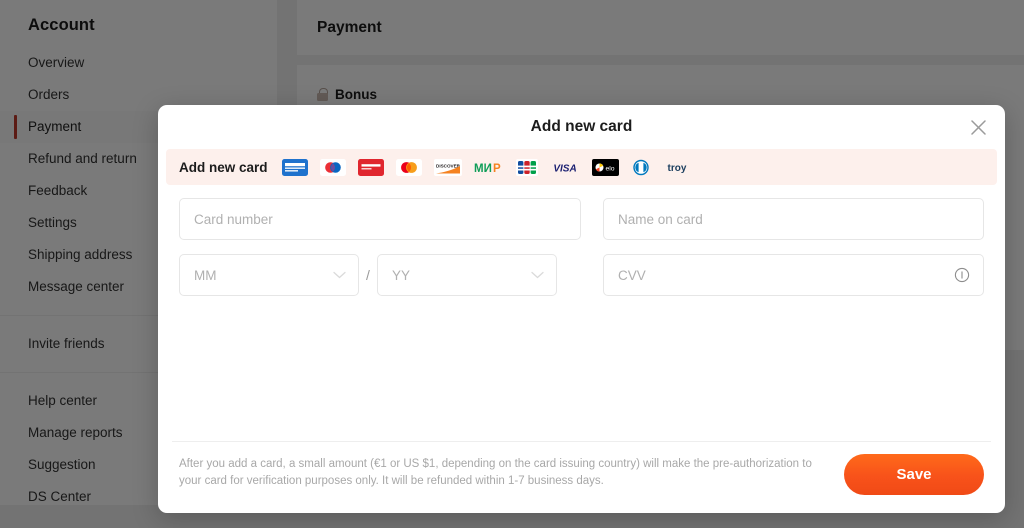 The height and width of the screenshot is (528, 1024). Describe the element at coordinates (978, 127) in the screenshot. I see `close-icon` at that location.